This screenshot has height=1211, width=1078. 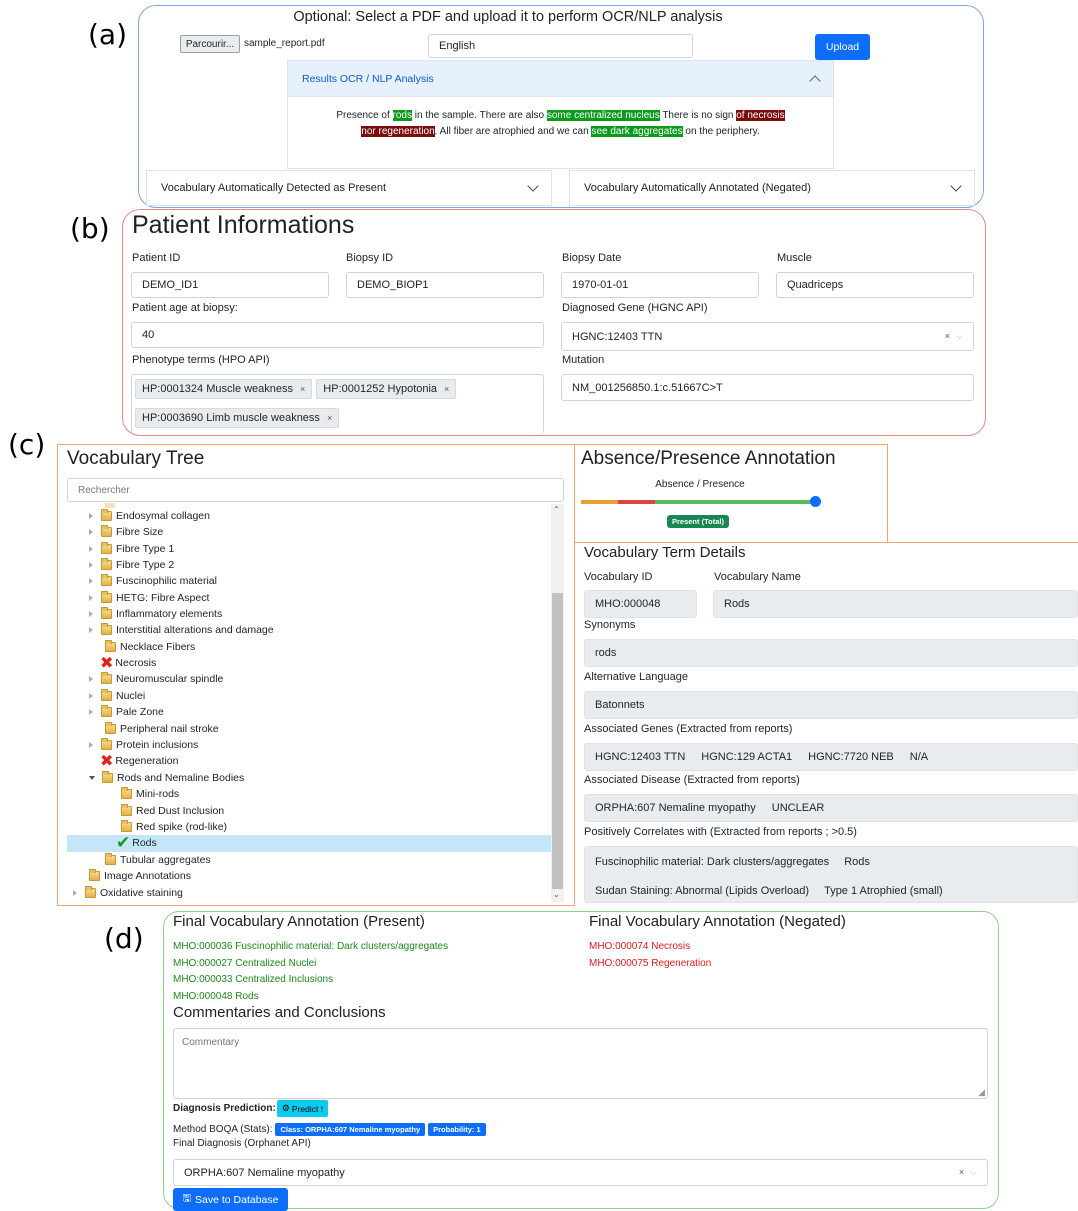 I want to click on vocab-name-field: Rods, so click(x=895, y=604).